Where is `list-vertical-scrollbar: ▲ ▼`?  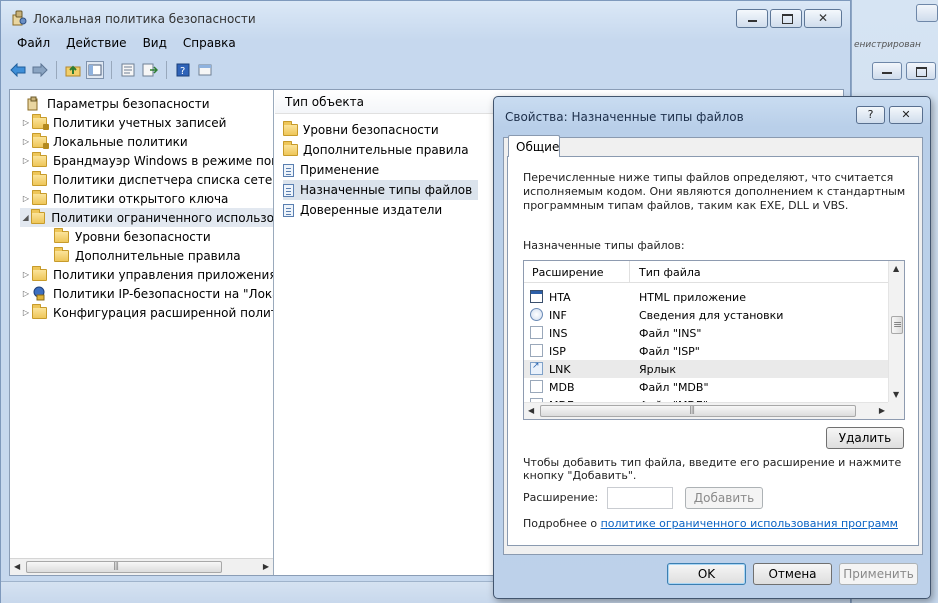
list-vertical-scrollbar: ▲ ▼ is located at coordinates (896, 331).